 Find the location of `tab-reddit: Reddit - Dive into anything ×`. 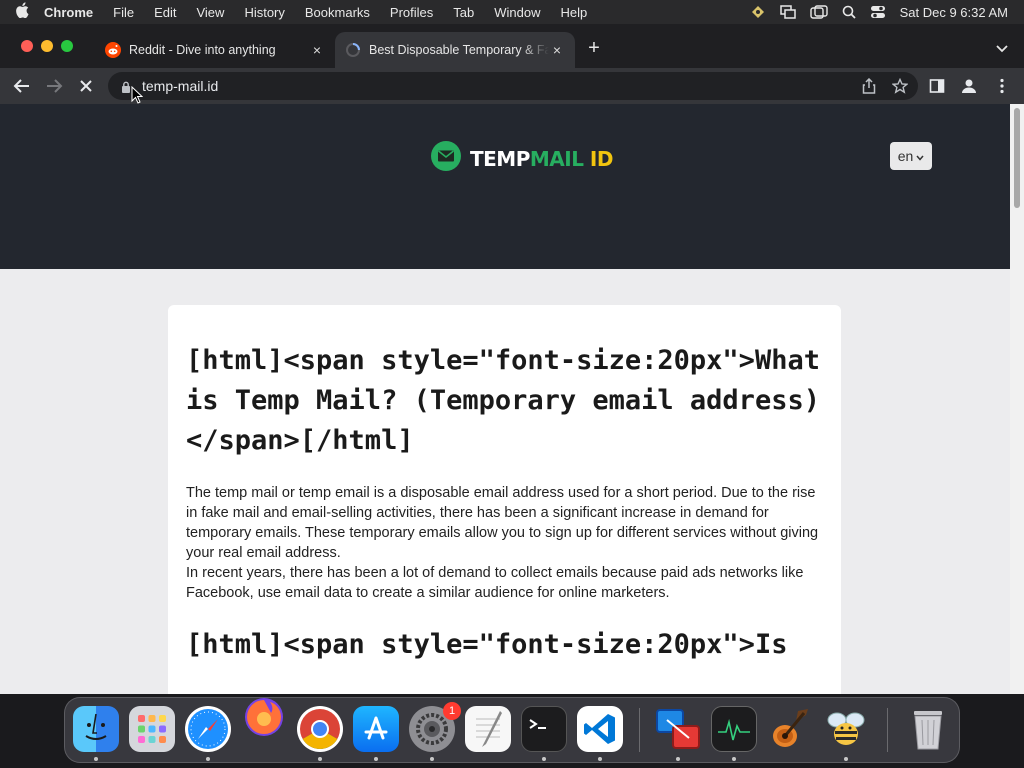

tab-reddit: Reddit - Dive into anything × is located at coordinates (215, 50).